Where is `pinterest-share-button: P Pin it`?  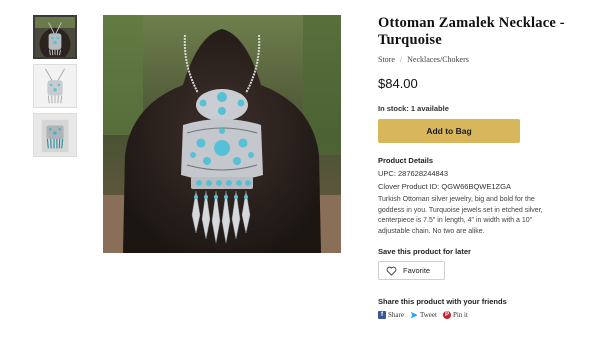
pinterest-share-button: P Pin it is located at coordinates (455, 315).